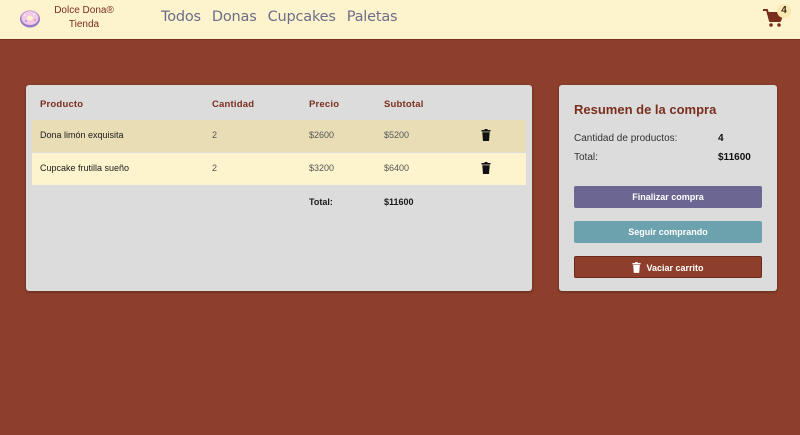  Describe the element at coordinates (399, 202) in the screenshot. I see `table-total-value: $11600` at that location.